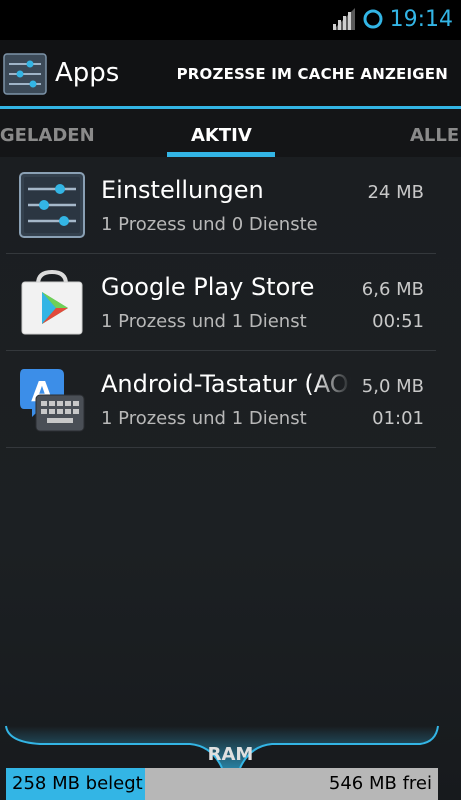  What do you see at coordinates (380, 783) in the screenshot?
I see `ram-free-text: 546 MB frei` at bounding box center [380, 783].